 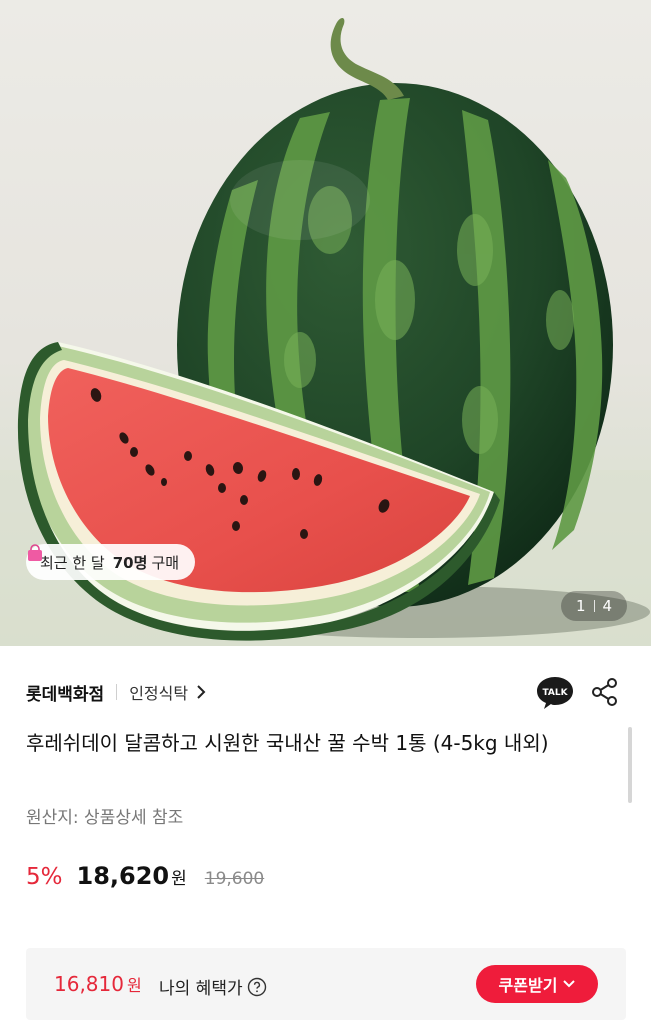 What do you see at coordinates (630, 765) in the screenshot?
I see `scrollbar` at bounding box center [630, 765].